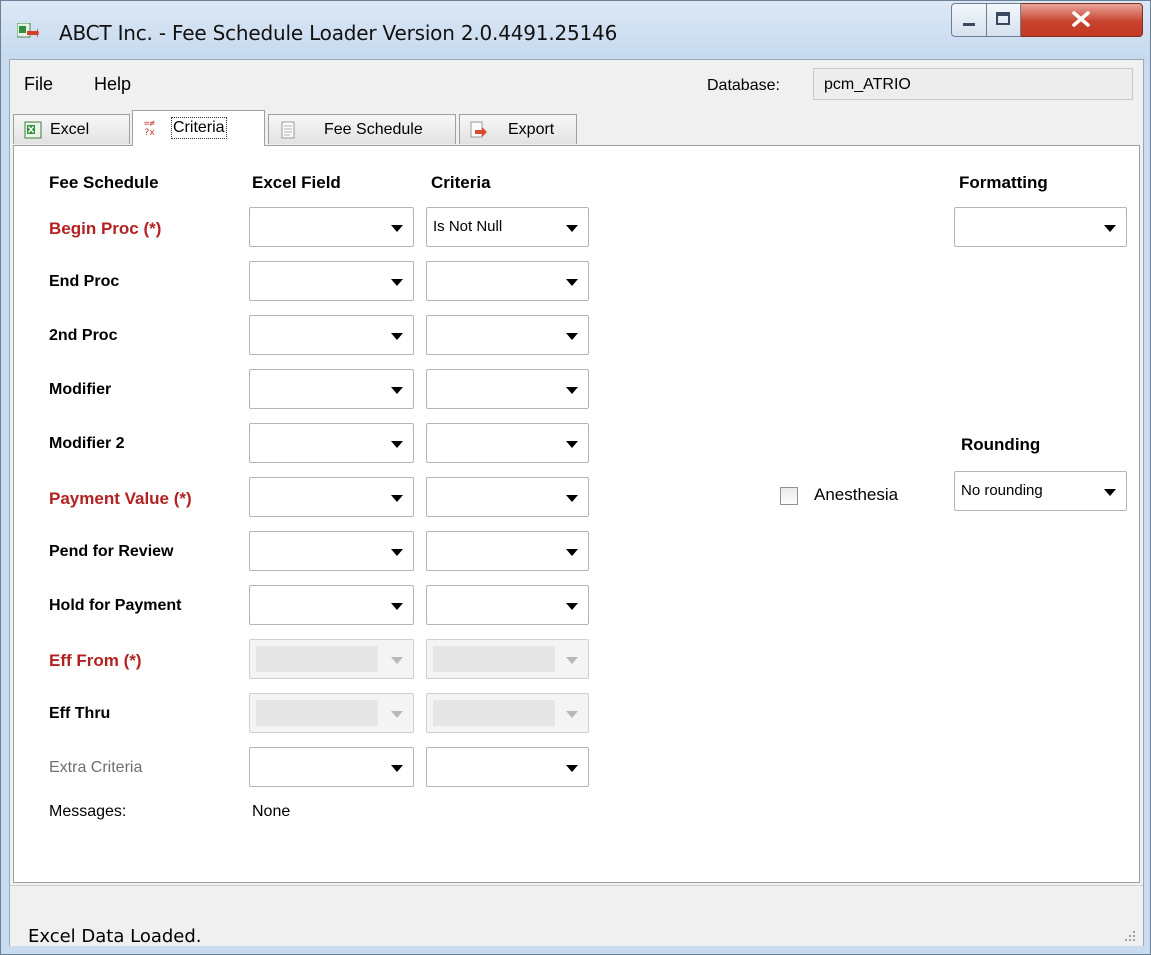 Image resolution: width=1151 pixels, height=955 pixels. I want to click on label-2nd-proc: 2nd Proc, so click(83, 335).